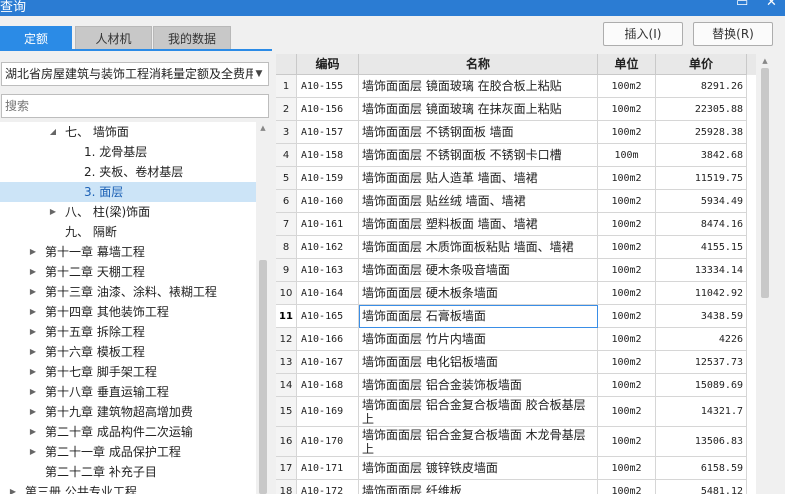 The width and height of the screenshot is (785, 494). What do you see at coordinates (478, 109) in the screenshot?
I see `name-cell: 墙饰面面层 镜面玻璃 在抹灰面上粘贴` at bounding box center [478, 109].